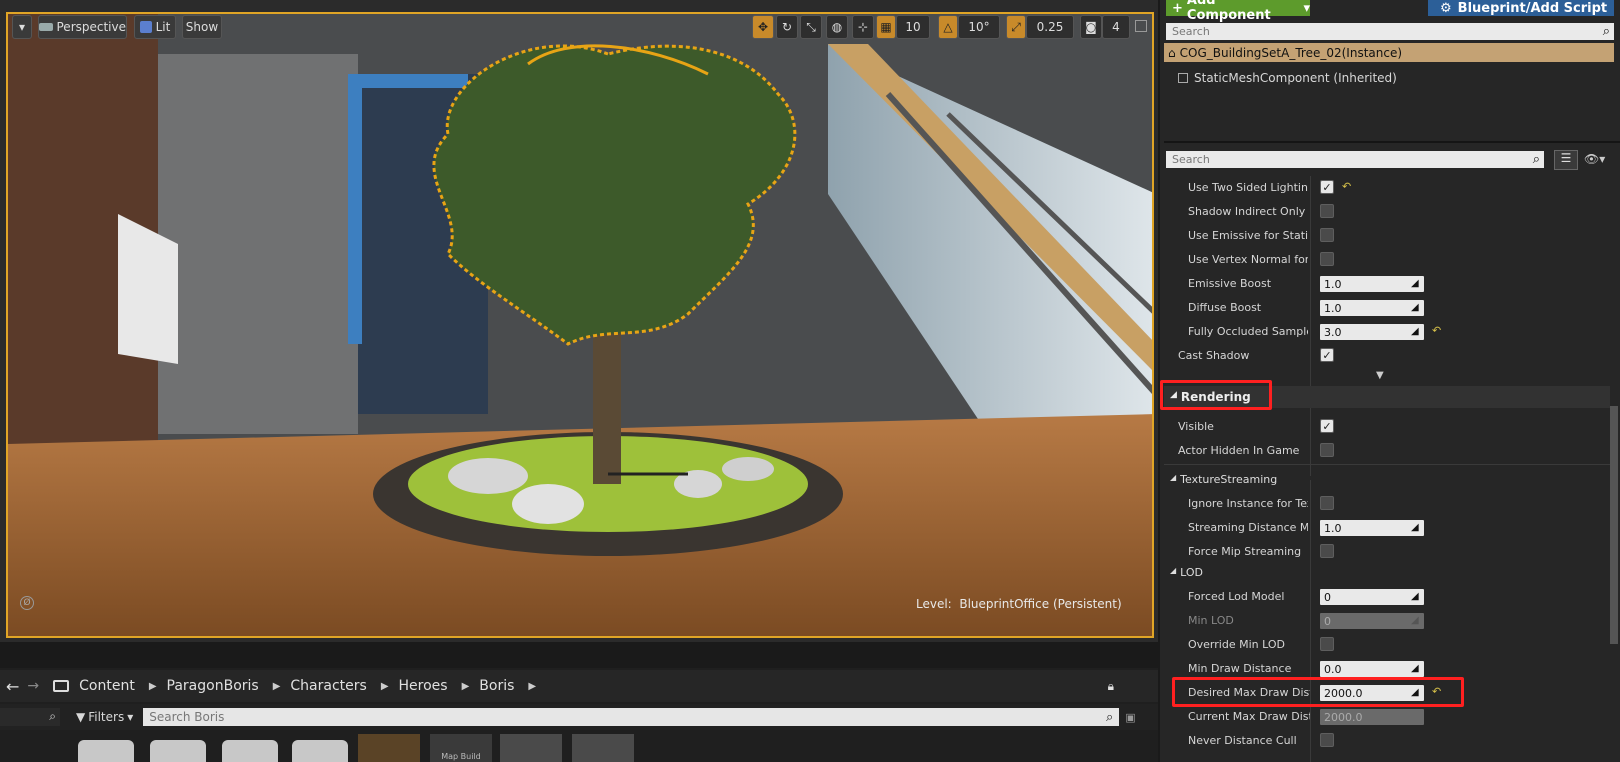  What do you see at coordinates (1380, 375) in the screenshot?
I see `advanced-expand-icon: ▼` at bounding box center [1380, 375].